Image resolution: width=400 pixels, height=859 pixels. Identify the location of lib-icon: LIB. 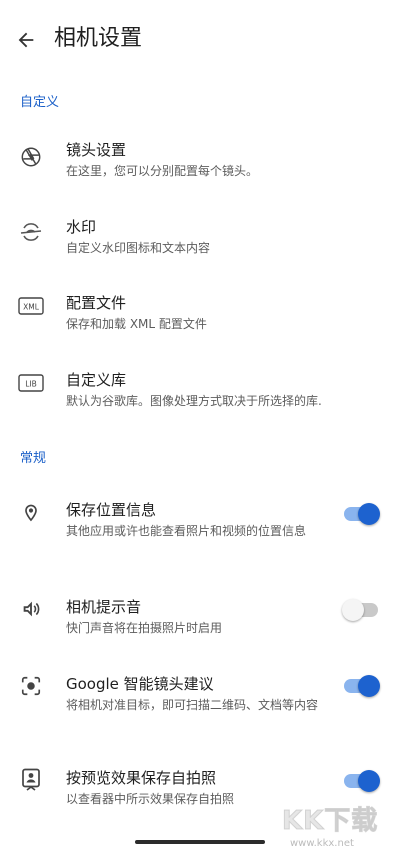
(31, 383).